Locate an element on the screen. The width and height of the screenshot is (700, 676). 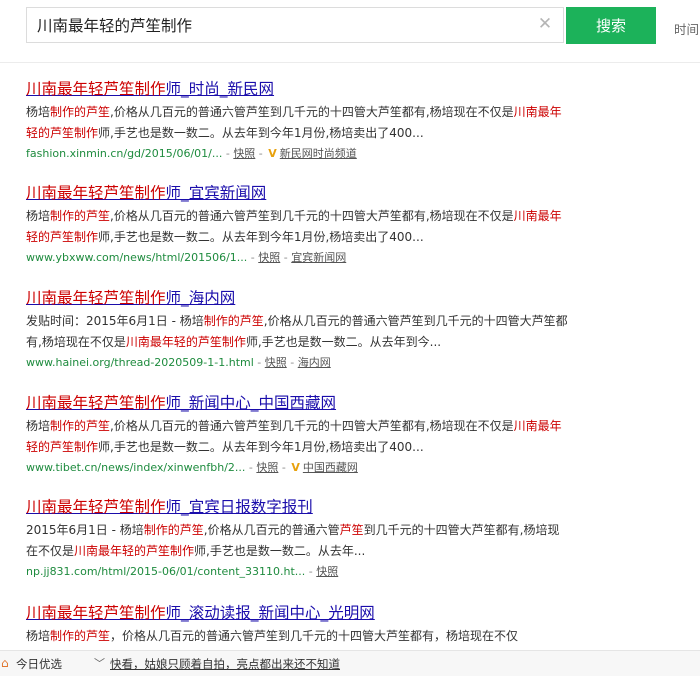
result-title: 川南最年轻芦笙制作师_时尚_新民网 is located at coordinates (306, 89).